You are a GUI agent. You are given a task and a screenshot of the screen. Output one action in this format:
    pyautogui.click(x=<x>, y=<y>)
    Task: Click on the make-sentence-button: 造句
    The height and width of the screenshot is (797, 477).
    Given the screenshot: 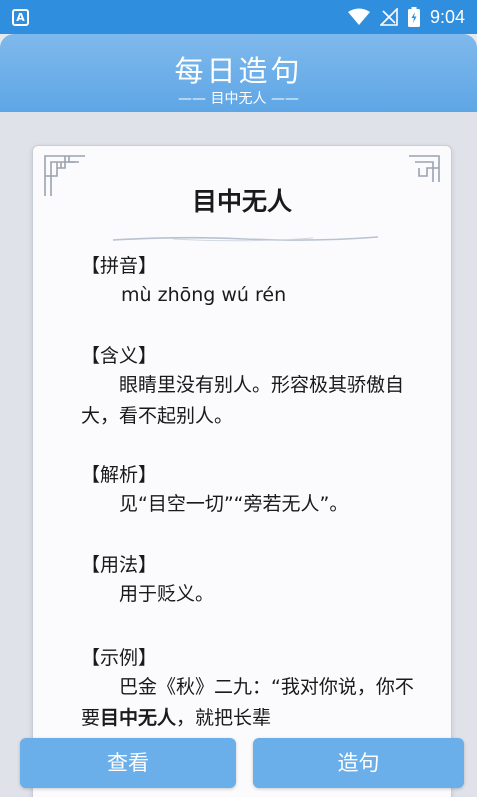 What is the action you would take?
    pyautogui.click(x=358, y=763)
    